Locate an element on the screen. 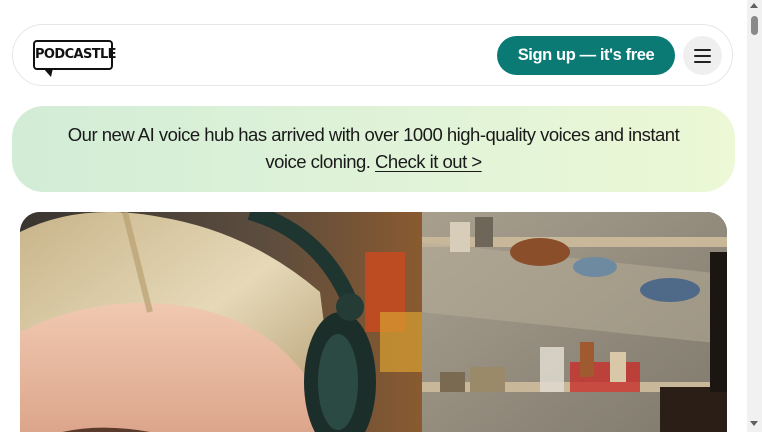 This screenshot has width=762, height=432. hamburger-menu-icon is located at coordinates (702, 55).